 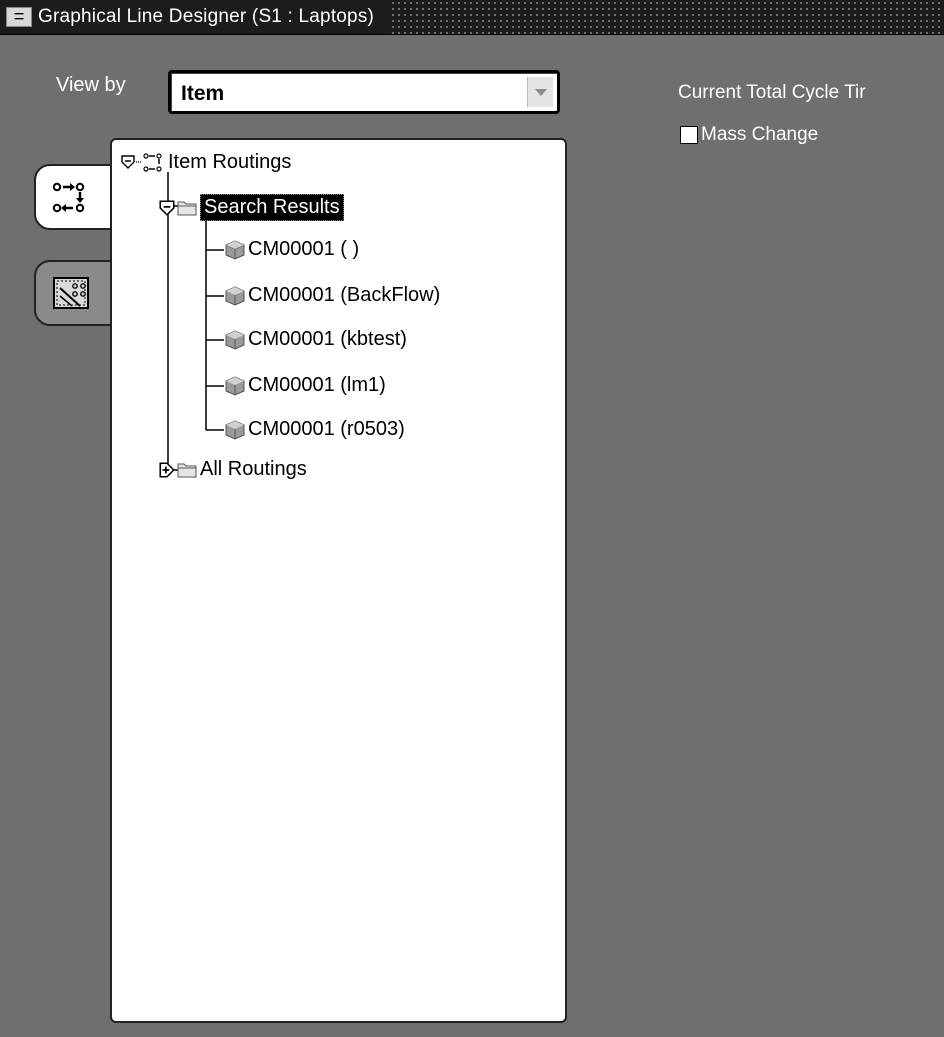 I want to click on tree-node-routing: CM00001 (lm1), so click(x=305, y=385).